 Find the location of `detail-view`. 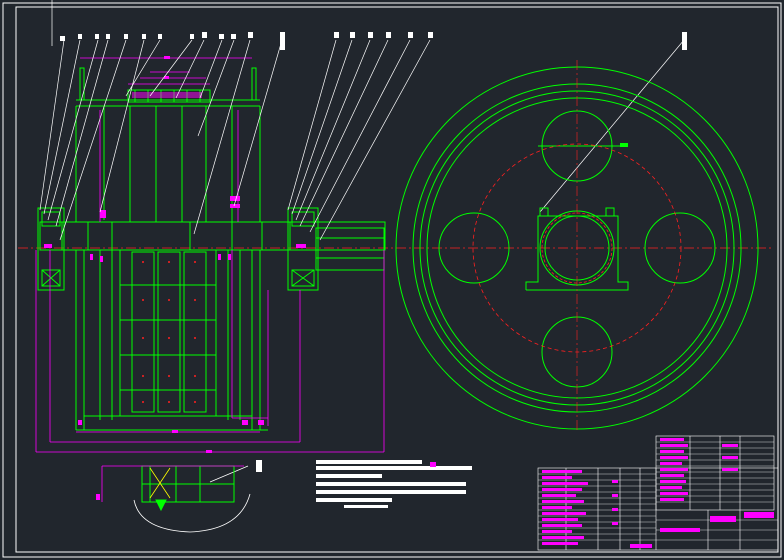

detail-view is located at coordinates (188, 488).